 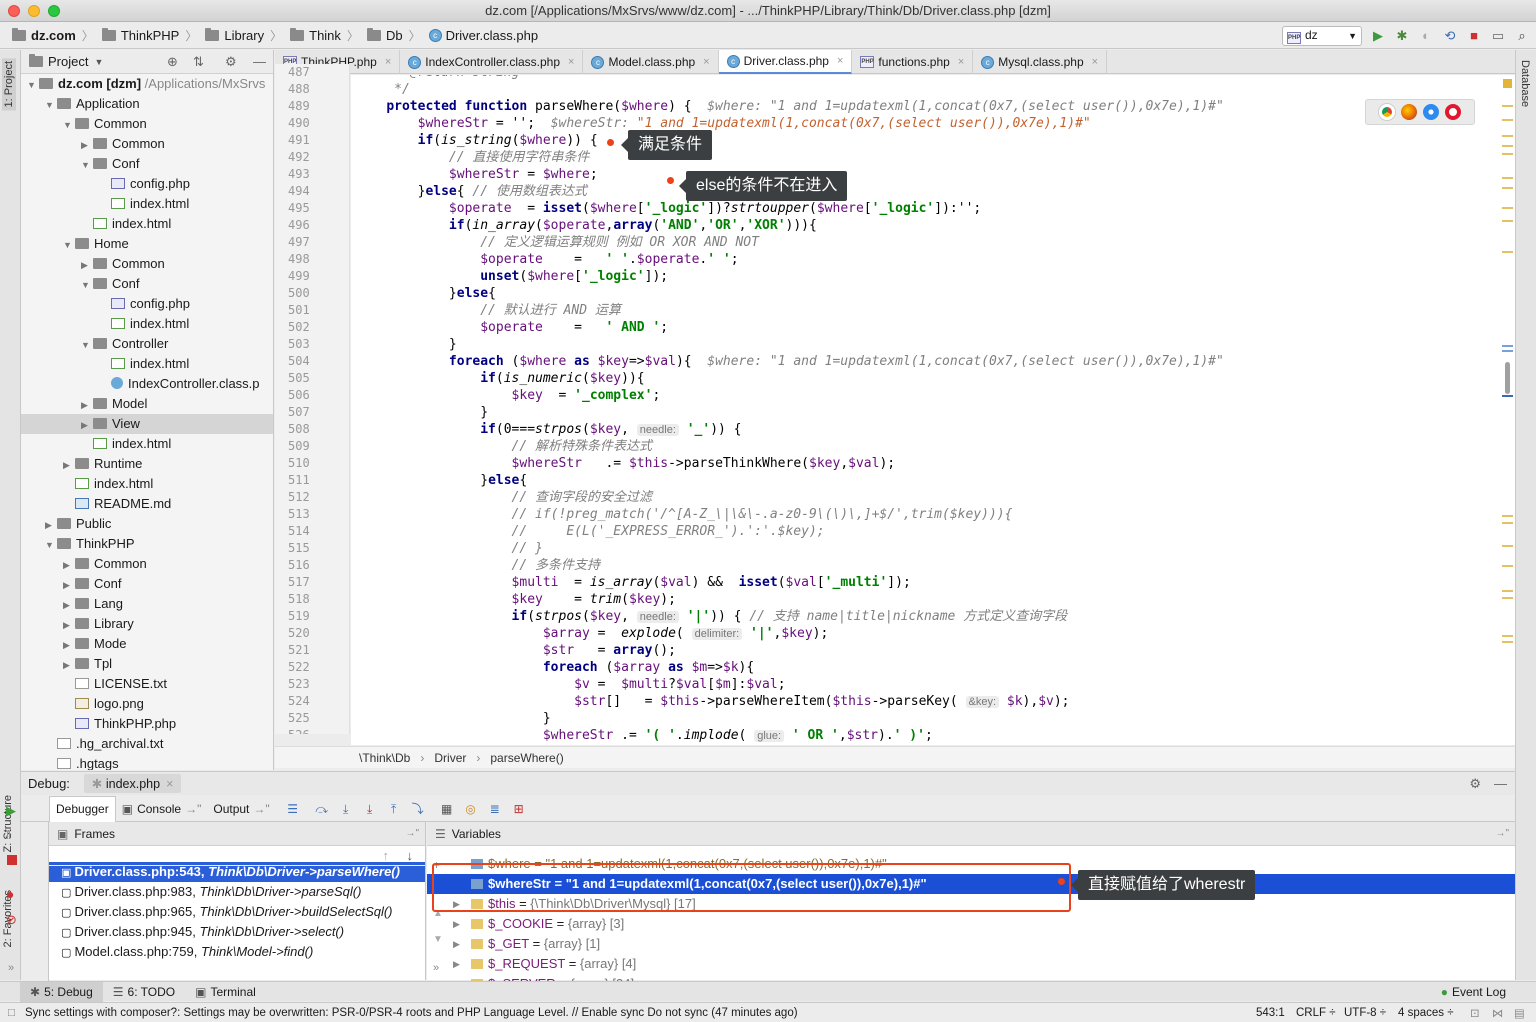 I want to click on run-icon: ▶, so click(x=1378, y=36).